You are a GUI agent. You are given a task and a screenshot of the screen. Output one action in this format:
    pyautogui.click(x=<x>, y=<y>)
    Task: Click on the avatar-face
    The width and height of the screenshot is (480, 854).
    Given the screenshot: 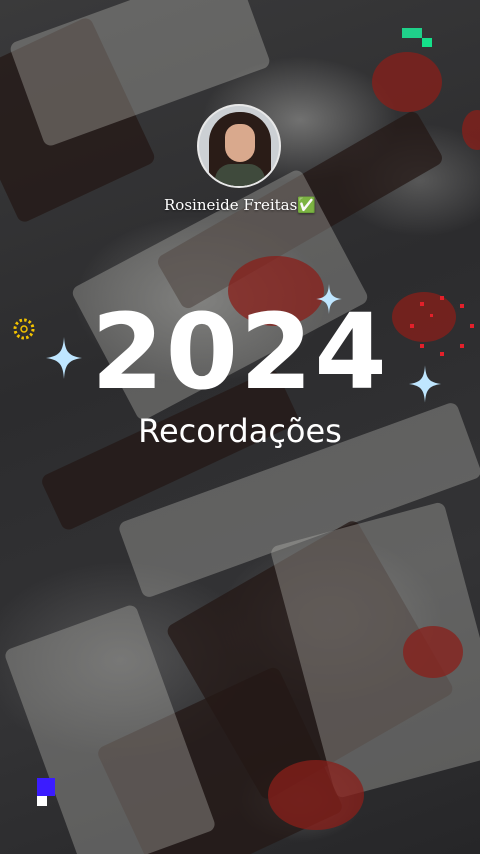 What is the action you would take?
    pyautogui.click(x=240, y=143)
    